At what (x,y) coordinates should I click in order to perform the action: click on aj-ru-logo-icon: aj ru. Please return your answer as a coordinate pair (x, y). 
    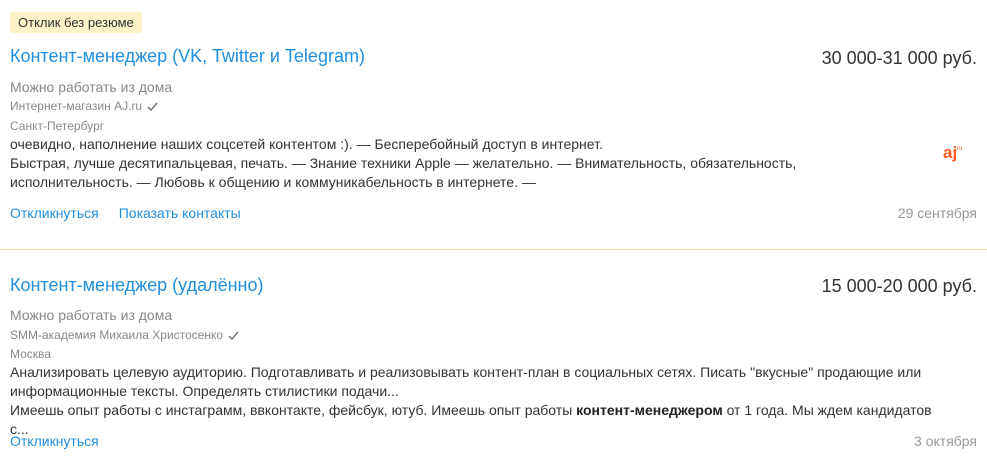
    Looking at the image, I should click on (955, 152).